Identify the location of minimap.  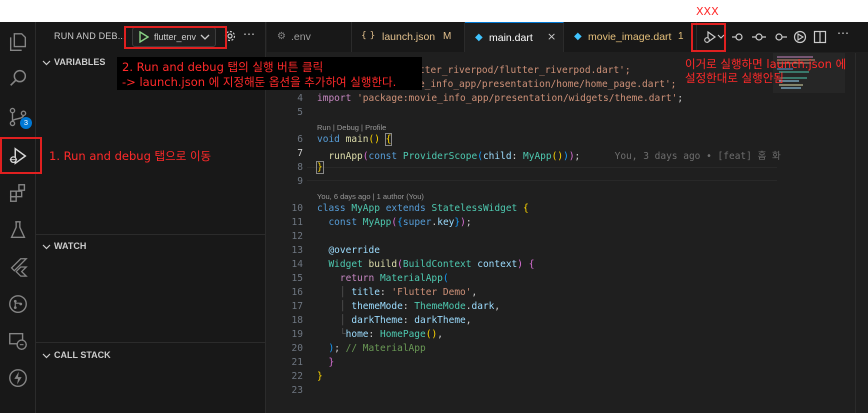
(809, 233).